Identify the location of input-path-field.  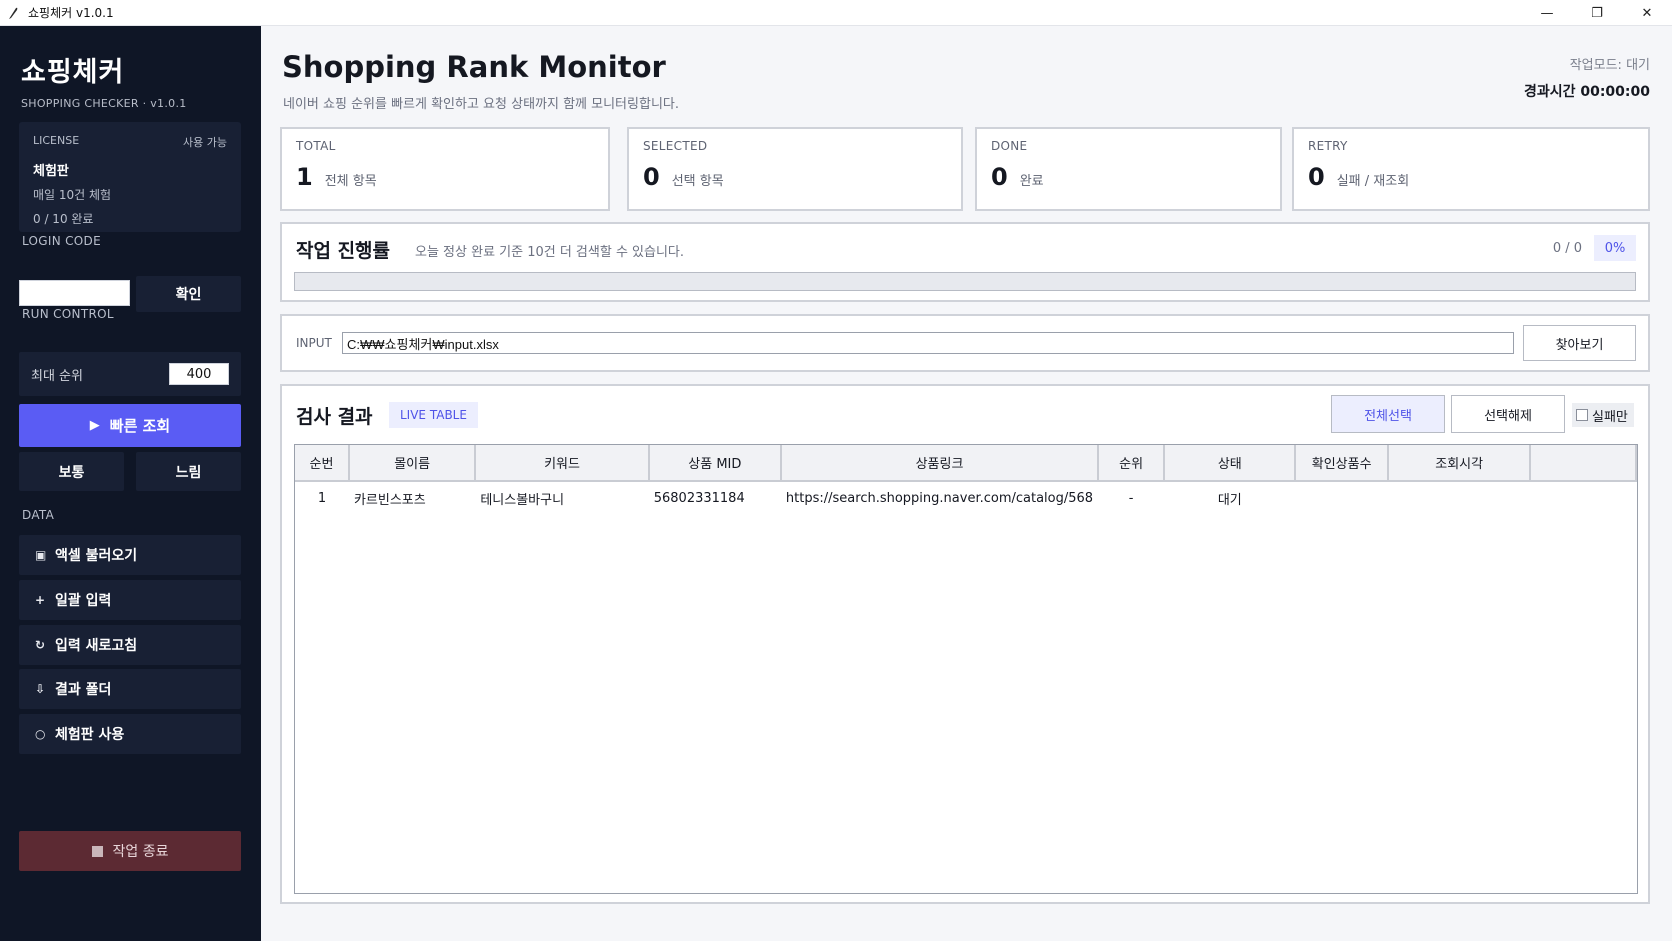
(928, 343).